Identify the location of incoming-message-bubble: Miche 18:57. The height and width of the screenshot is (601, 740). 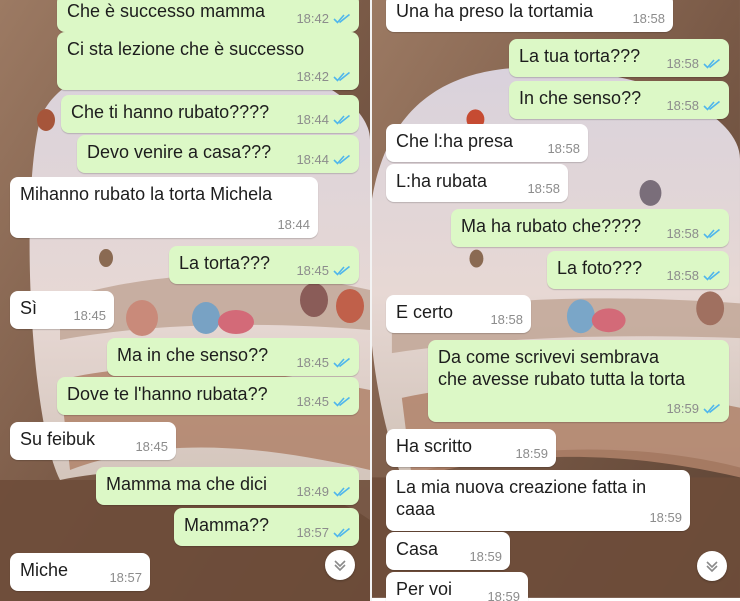
(80, 572).